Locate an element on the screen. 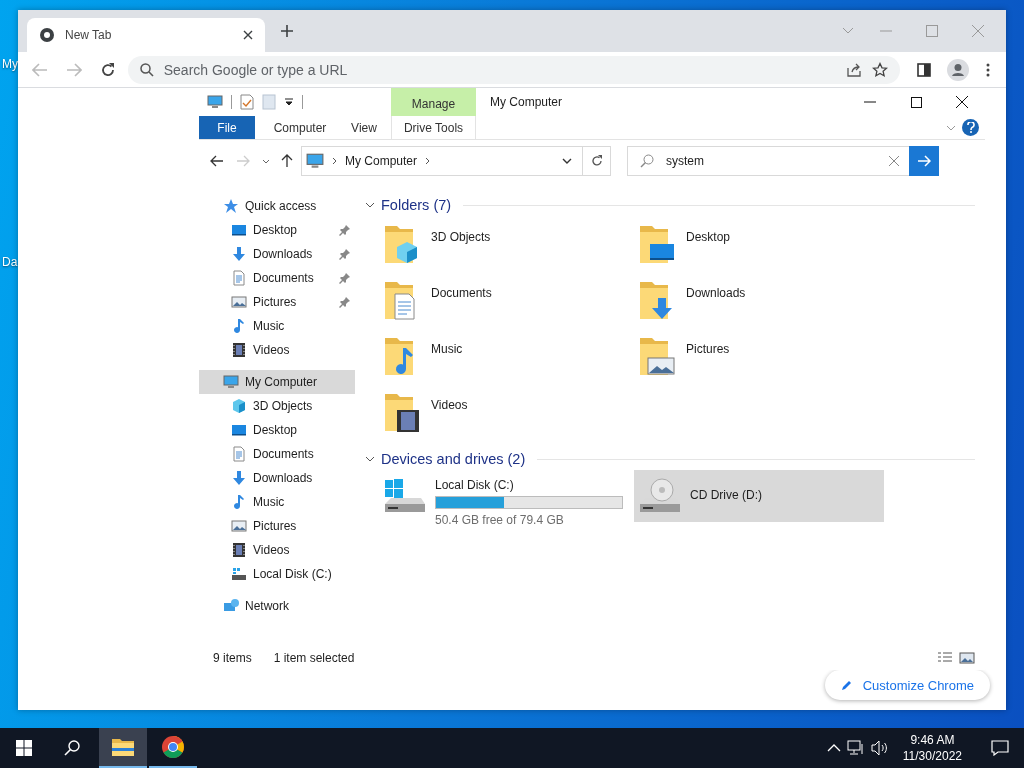  date-text: 11/30/2022 is located at coordinates (932, 756).